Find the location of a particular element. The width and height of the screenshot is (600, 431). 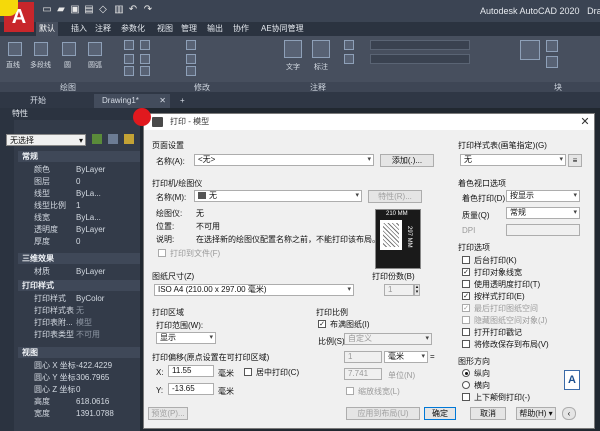

ok-button: 确定 is located at coordinates (440, 413).